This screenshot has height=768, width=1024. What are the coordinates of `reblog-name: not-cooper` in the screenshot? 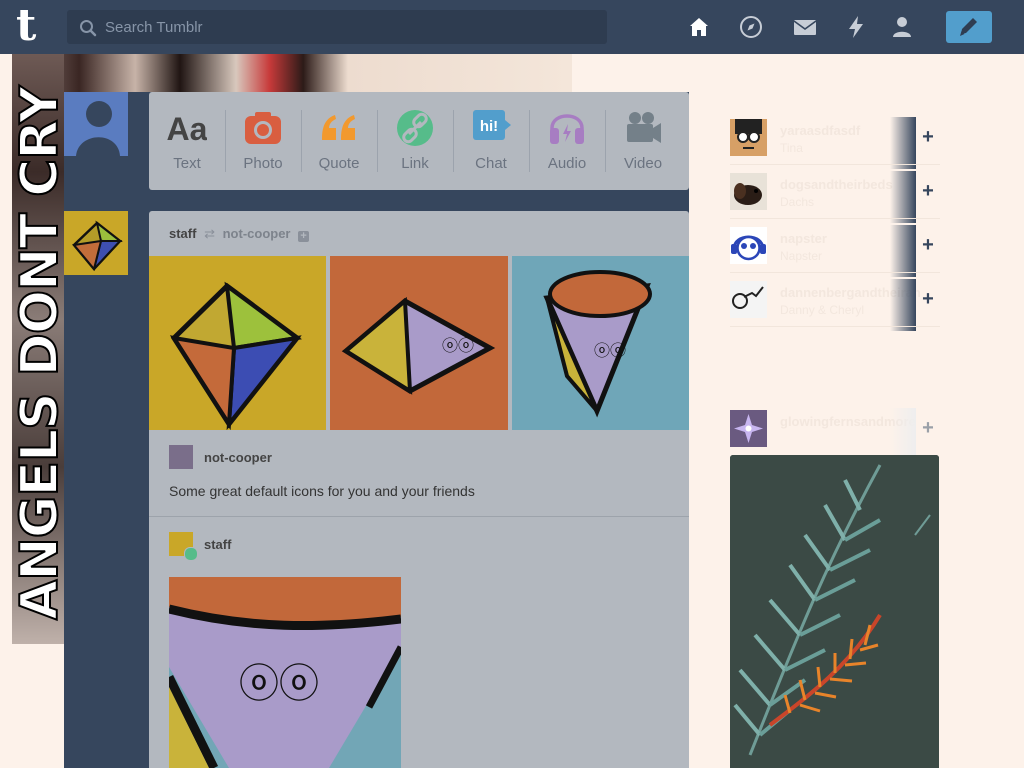 It's located at (238, 457).